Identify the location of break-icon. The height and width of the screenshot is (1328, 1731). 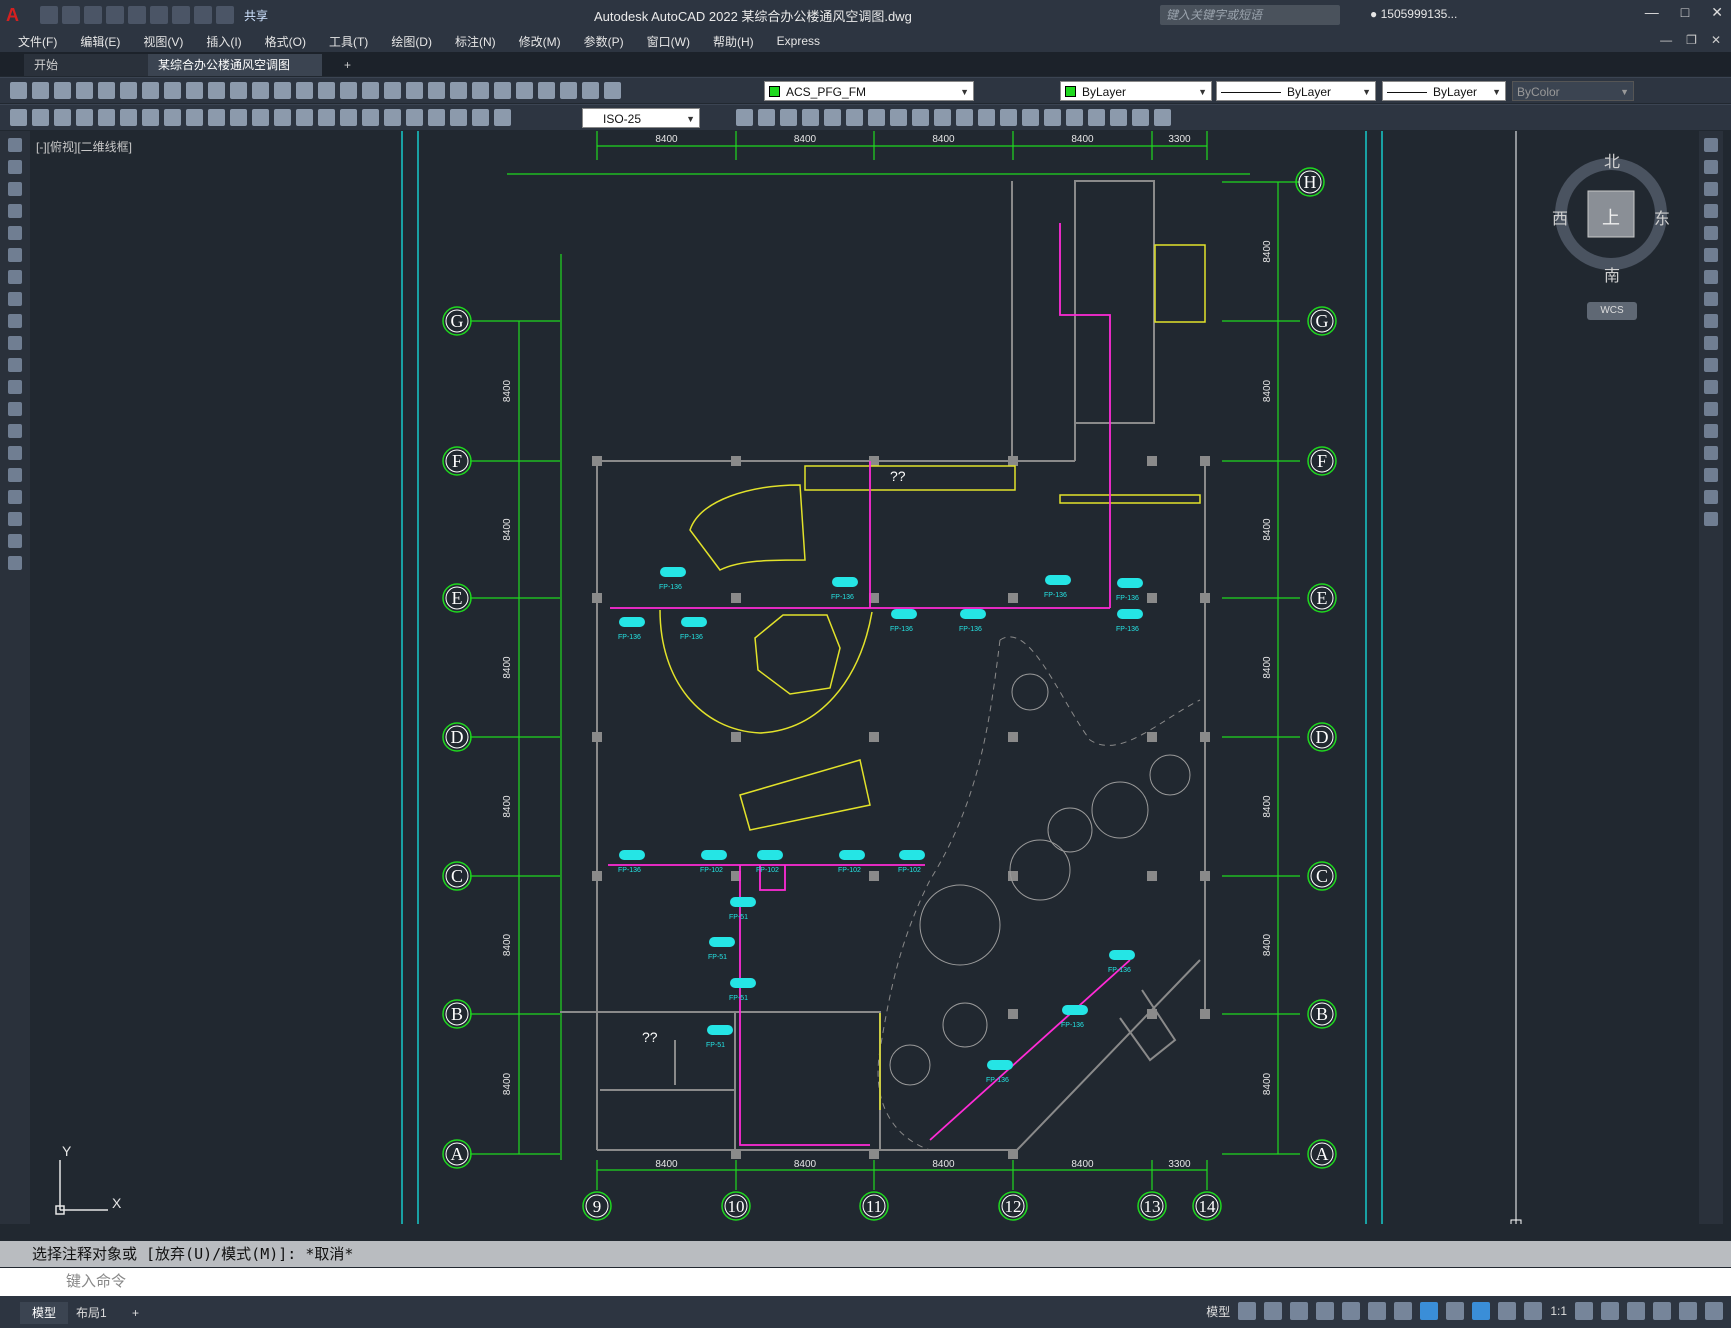
(986, 117).